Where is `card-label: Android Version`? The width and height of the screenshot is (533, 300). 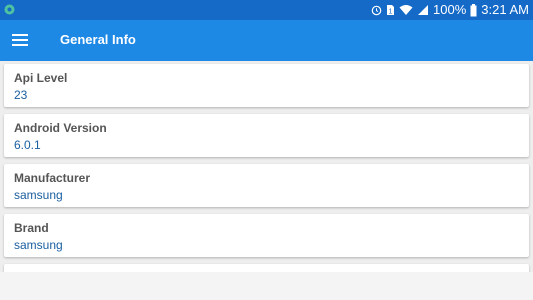 card-label: Android Version is located at coordinates (60, 128).